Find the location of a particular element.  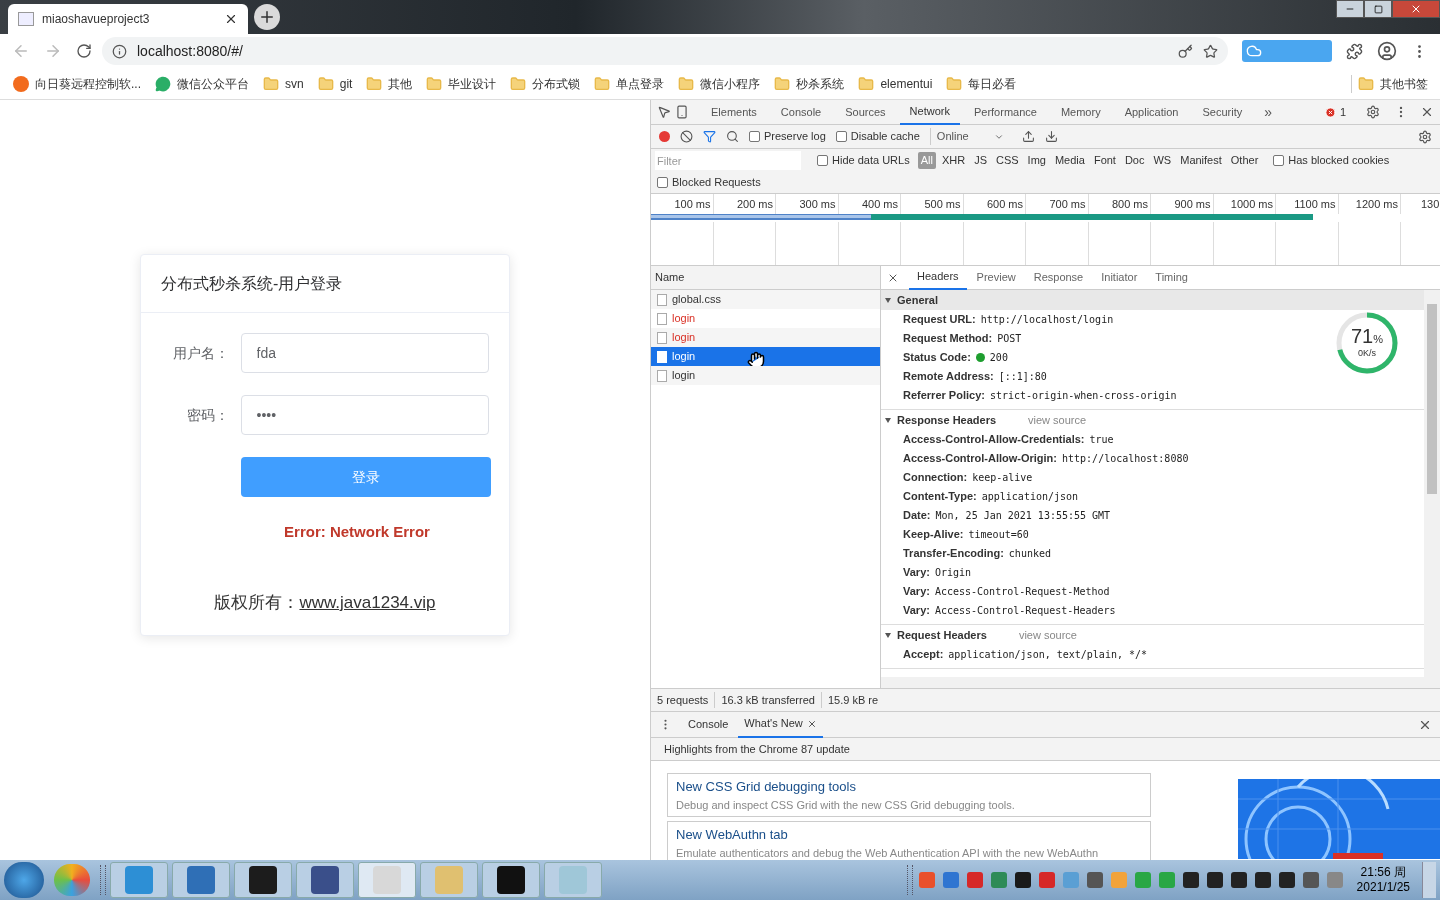

bookmark-link: 单点登录 is located at coordinates (640, 83).